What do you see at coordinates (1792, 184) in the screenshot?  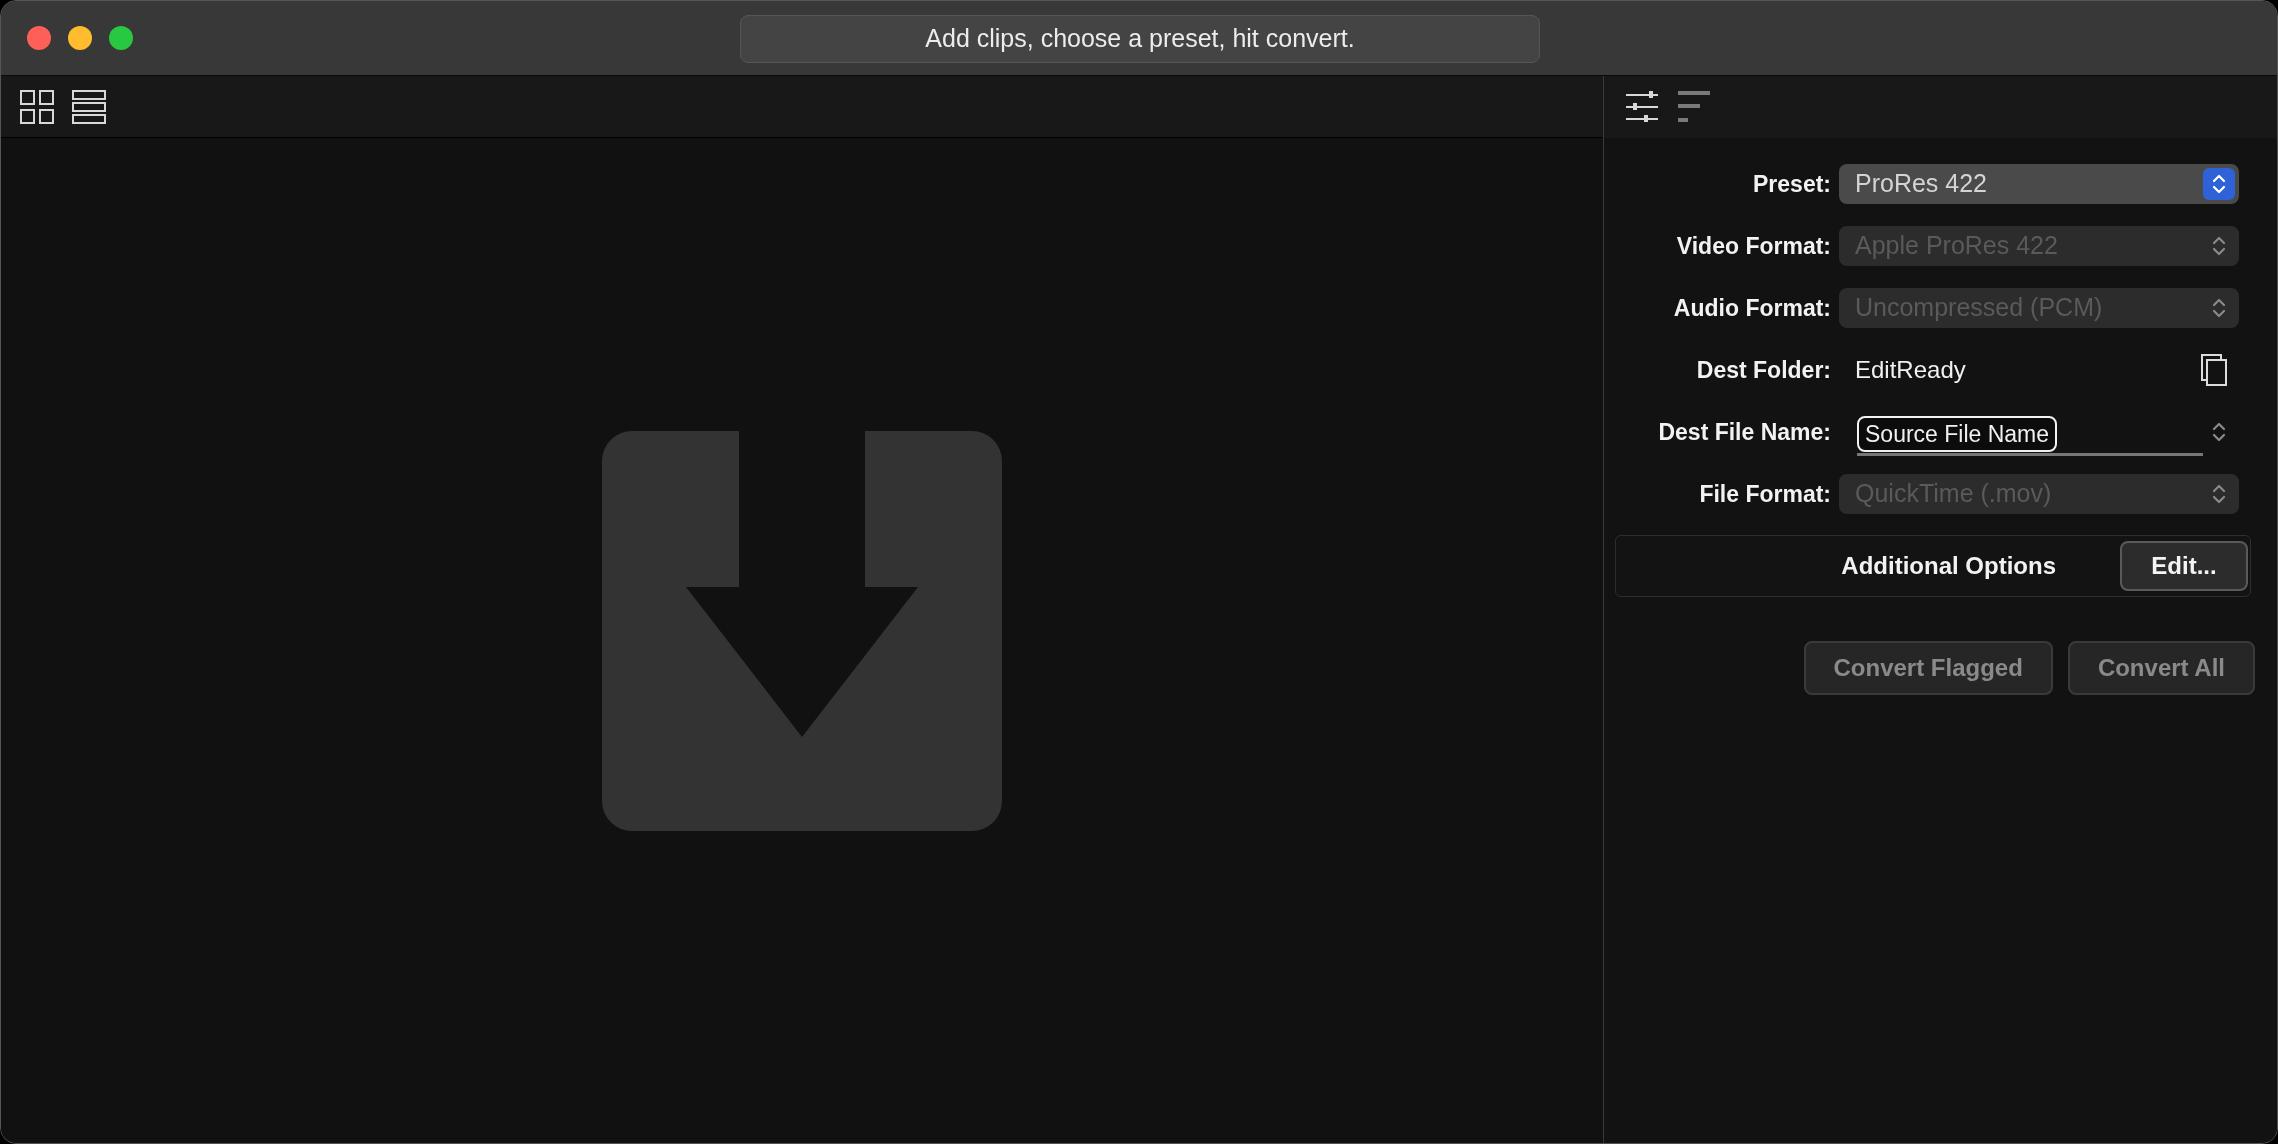 I see `setting-label: Preset:` at bounding box center [1792, 184].